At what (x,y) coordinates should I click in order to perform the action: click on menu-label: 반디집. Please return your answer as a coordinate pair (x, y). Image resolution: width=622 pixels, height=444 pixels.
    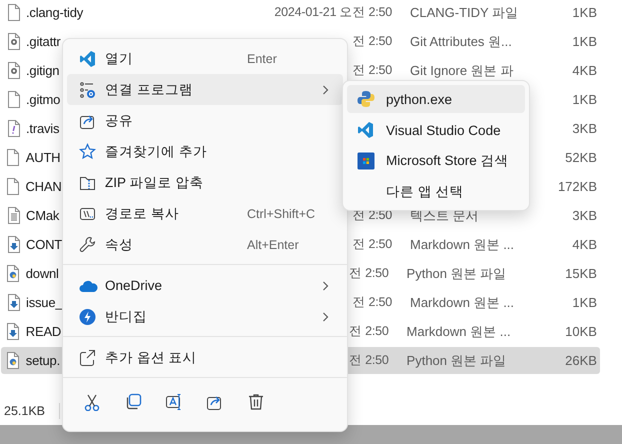
    Looking at the image, I should click on (126, 317).